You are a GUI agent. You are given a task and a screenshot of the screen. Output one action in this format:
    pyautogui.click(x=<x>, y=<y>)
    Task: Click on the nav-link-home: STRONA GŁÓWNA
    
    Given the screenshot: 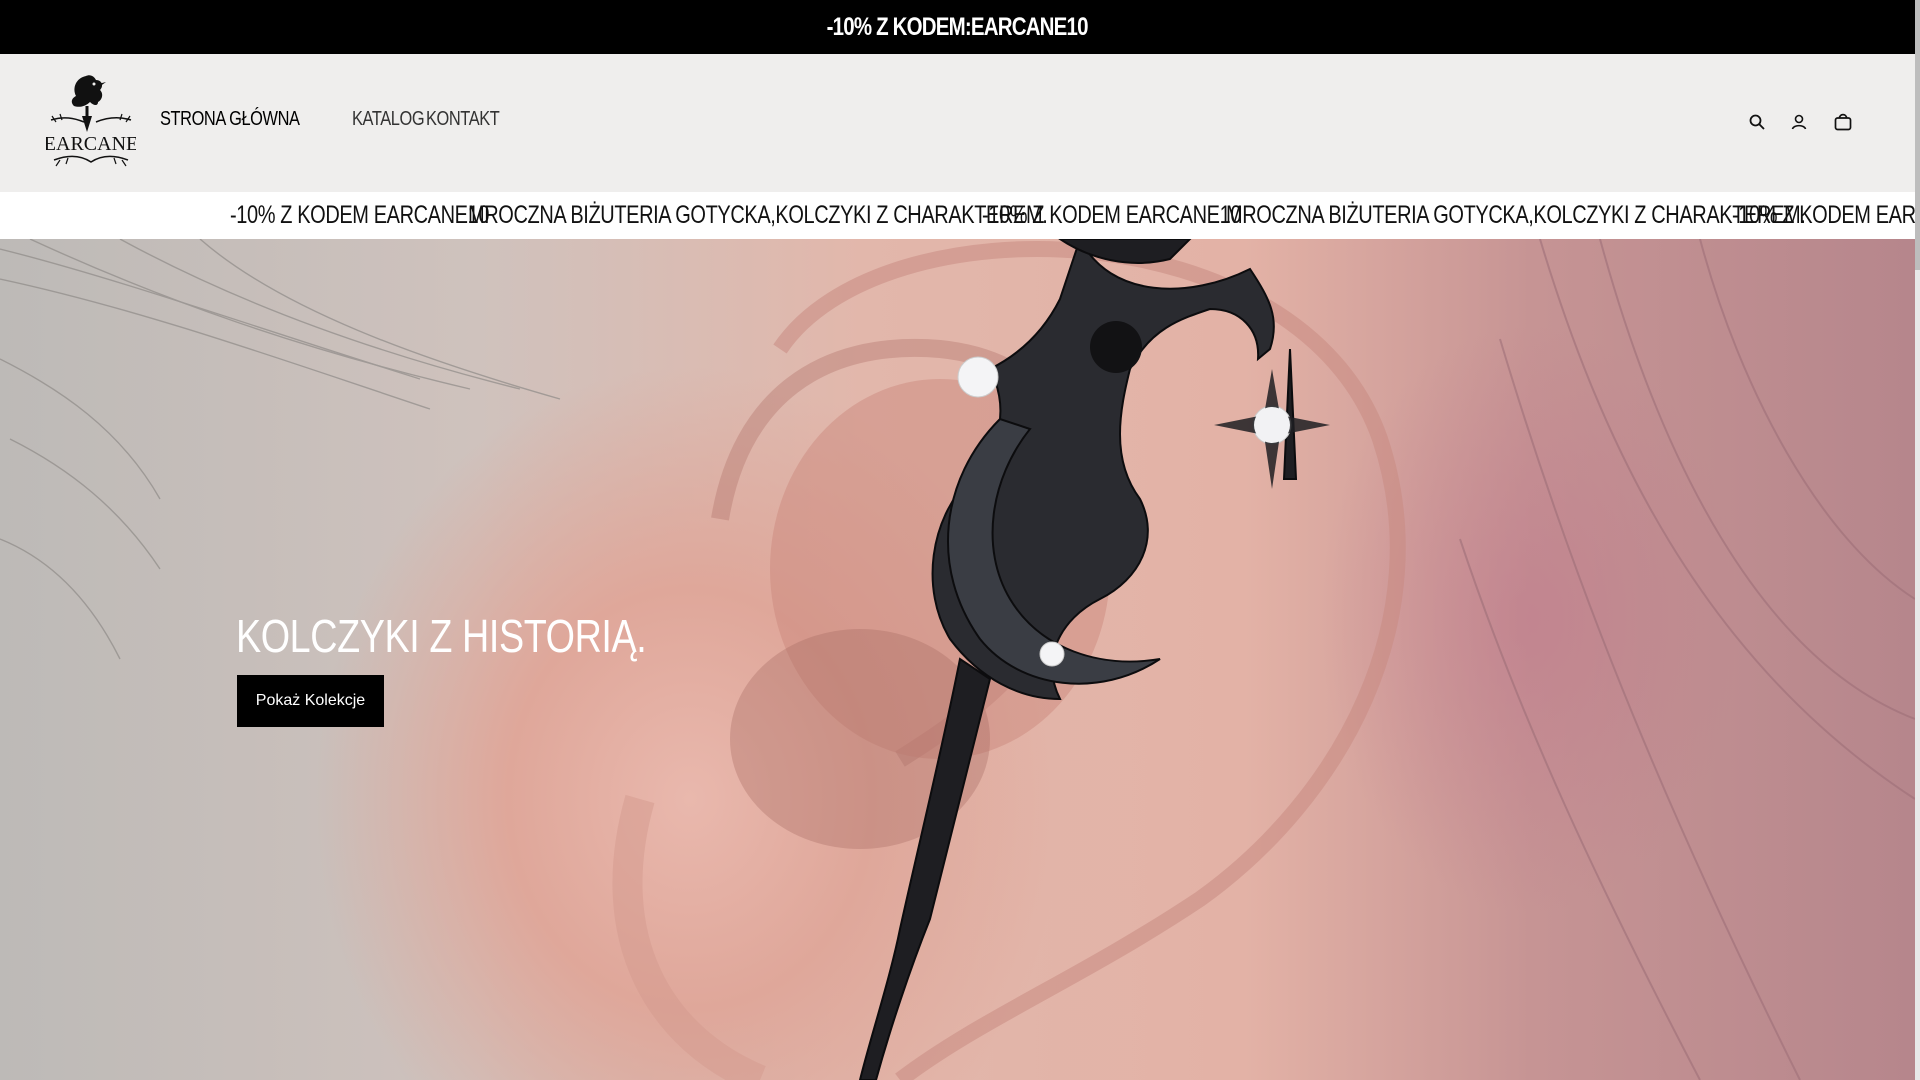 What is the action you would take?
    pyautogui.click(x=242, y=119)
    